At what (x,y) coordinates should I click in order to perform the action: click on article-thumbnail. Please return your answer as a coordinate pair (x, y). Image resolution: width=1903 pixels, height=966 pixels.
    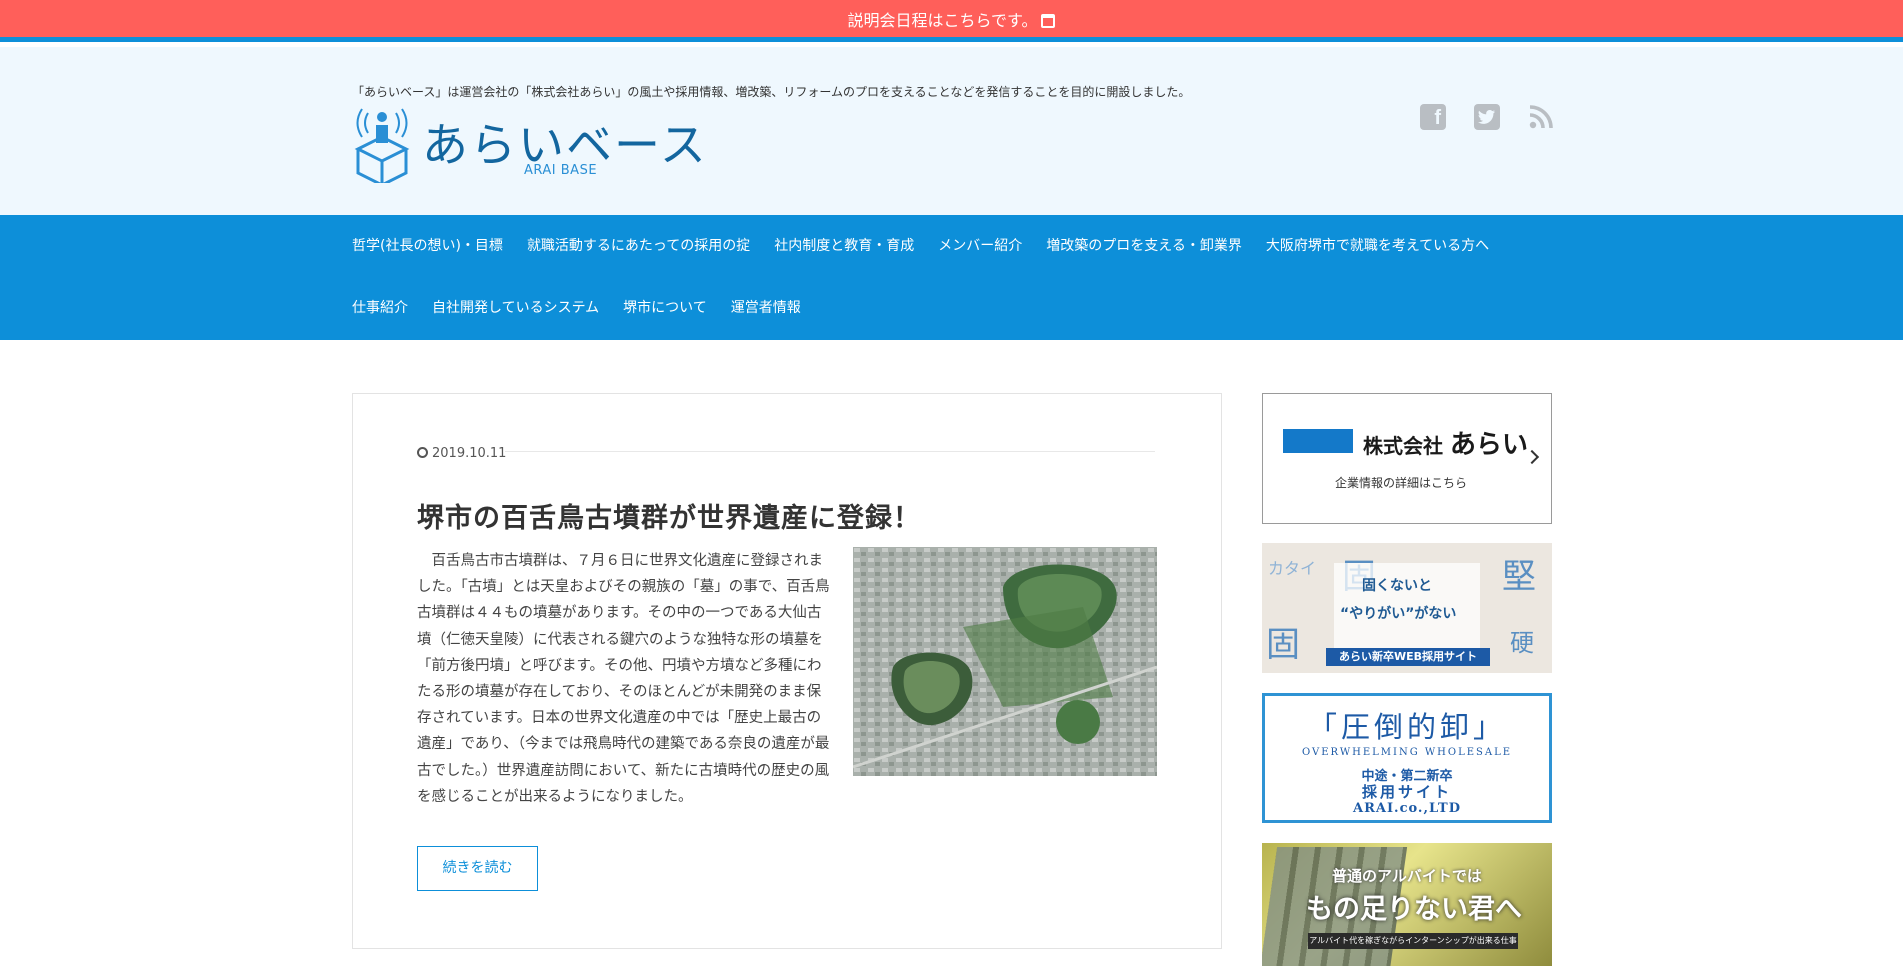
    Looking at the image, I should click on (1005, 661).